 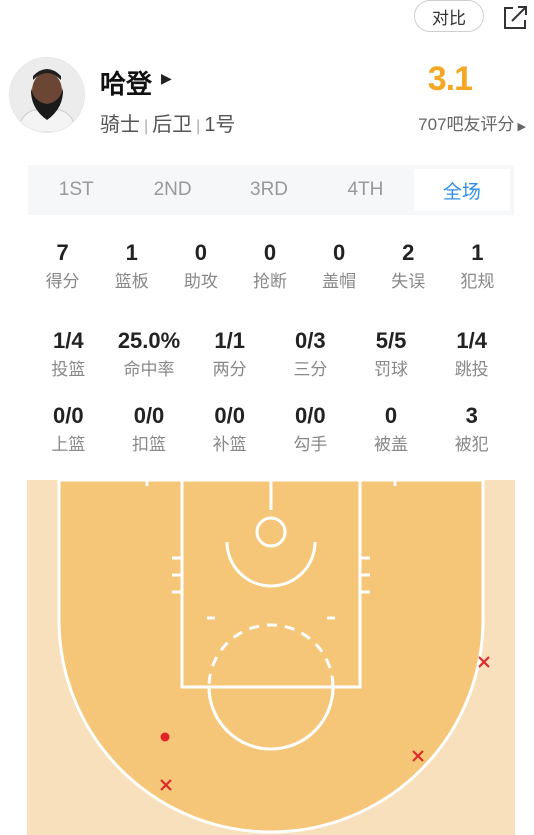 I want to click on stat-label: 失误, so click(x=408, y=281).